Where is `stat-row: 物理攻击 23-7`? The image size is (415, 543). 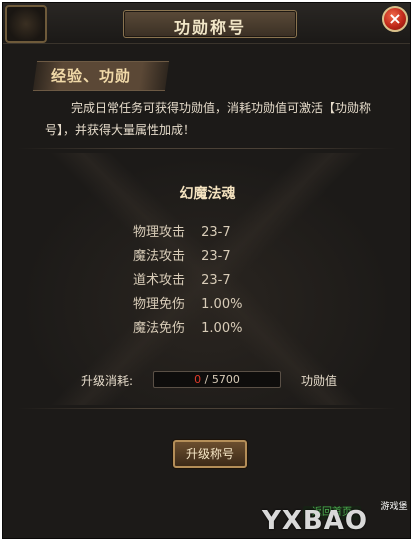 stat-row: 物理攻击 23-7 is located at coordinates (187, 233).